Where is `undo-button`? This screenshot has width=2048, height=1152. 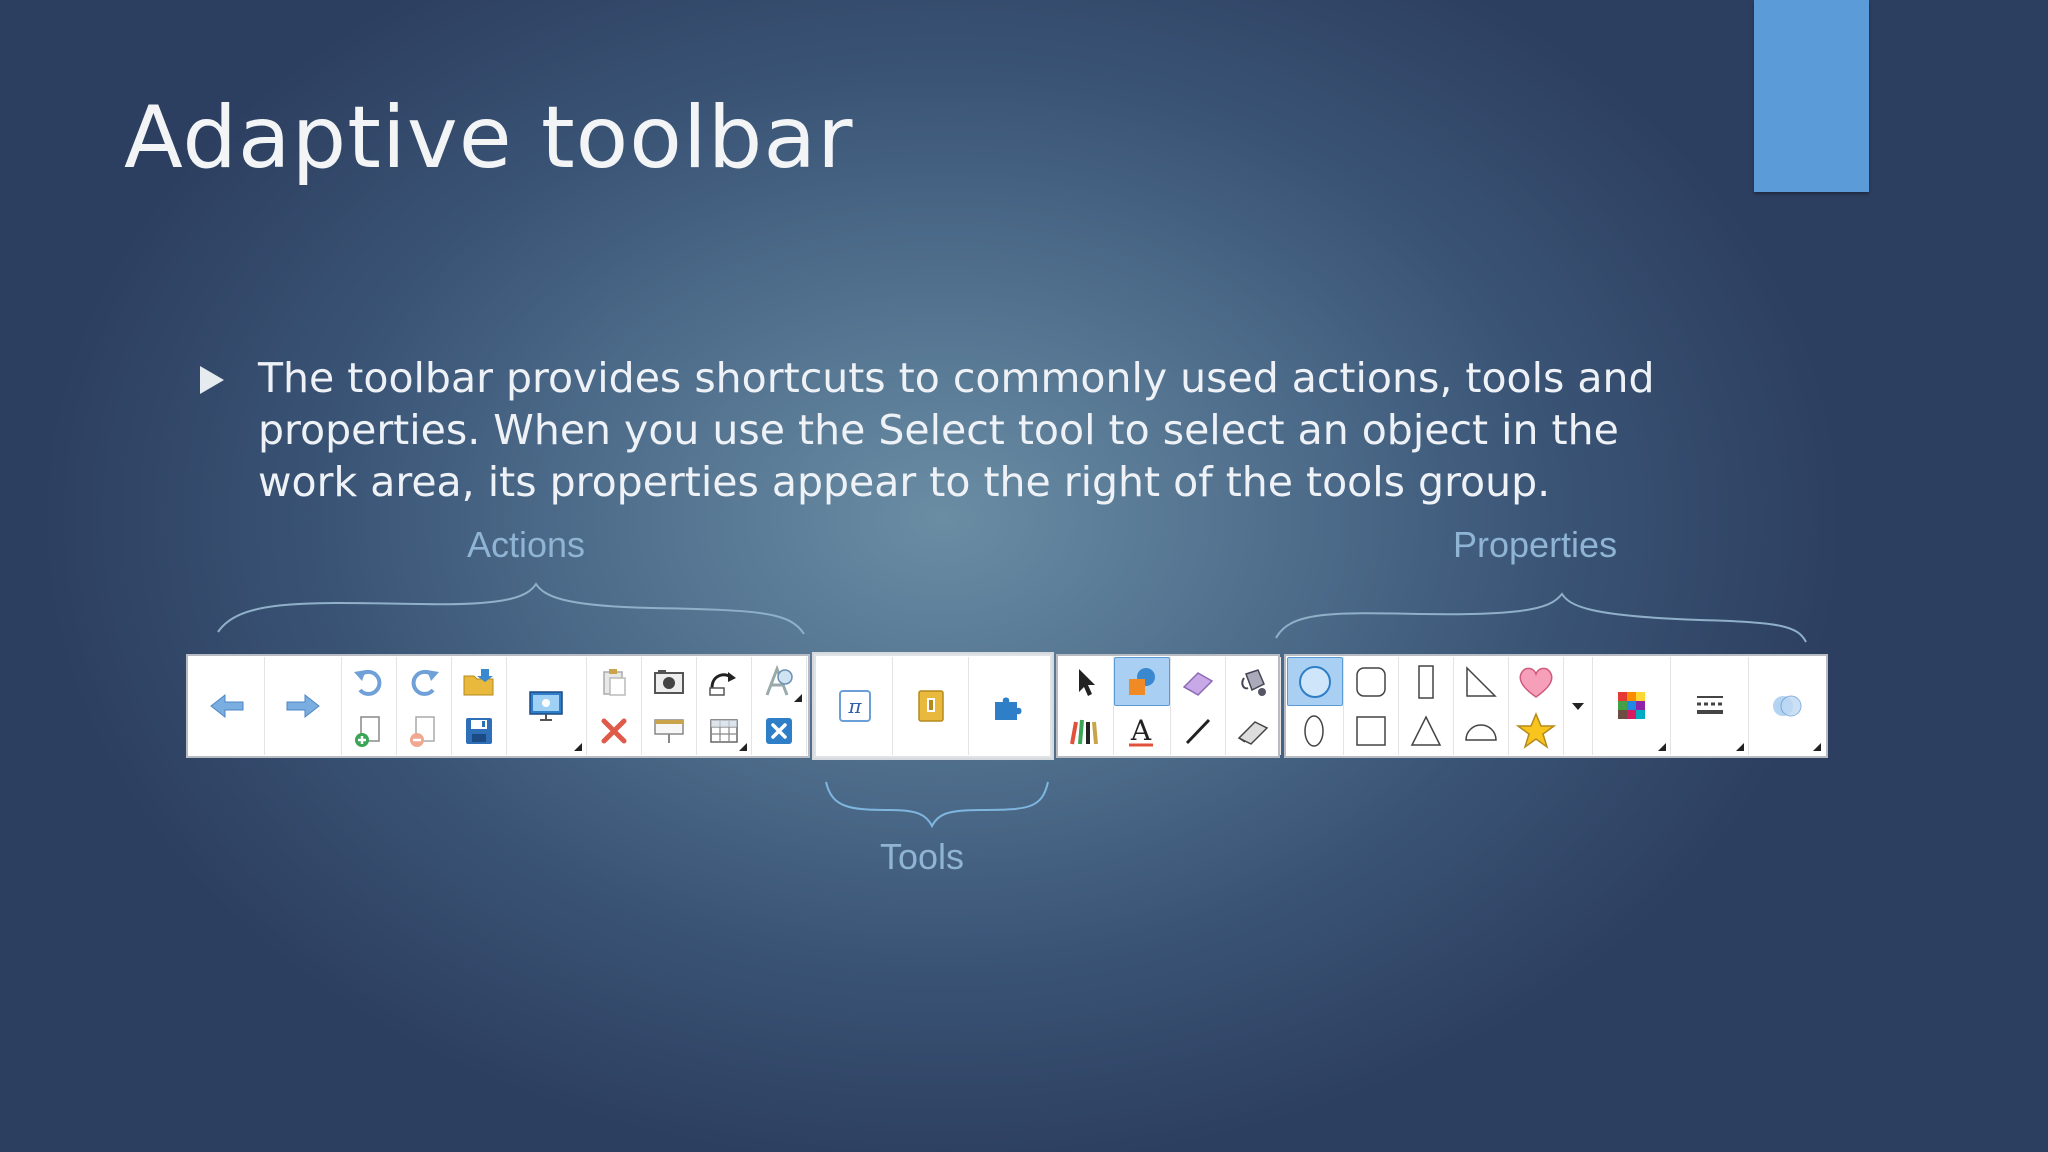 undo-button is located at coordinates (369, 681).